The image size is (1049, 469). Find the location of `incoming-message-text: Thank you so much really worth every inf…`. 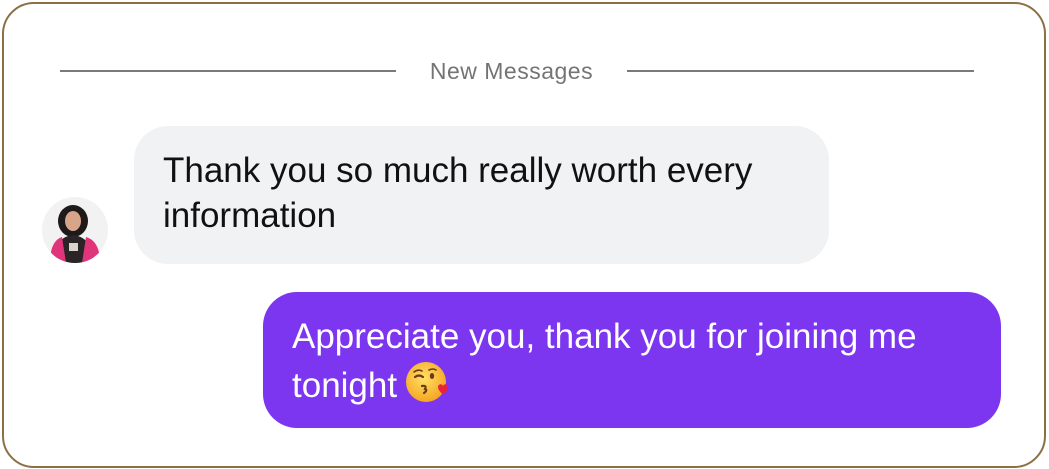

incoming-message-text: Thank you so much really worth every inf… is located at coordinates (458, 193).